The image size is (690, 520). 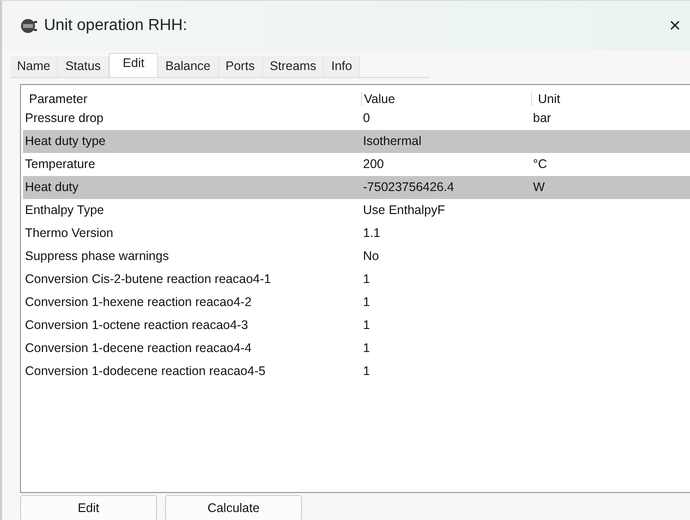 What do you see at coordinates (409, 187) in the screenshot?
I see `table-cell-text: -75023756426.4` at bounding box center [409, 187].